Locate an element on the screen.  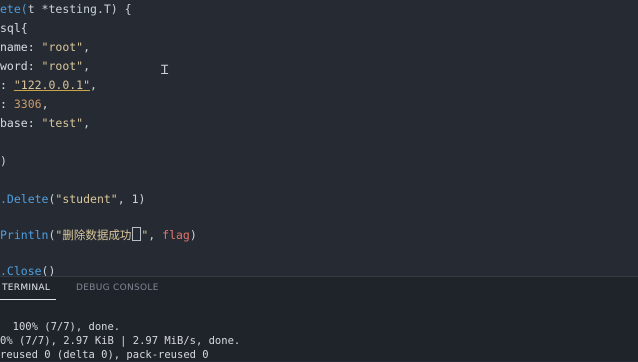
code-token: sql{ is located at coordinates (14, 28).